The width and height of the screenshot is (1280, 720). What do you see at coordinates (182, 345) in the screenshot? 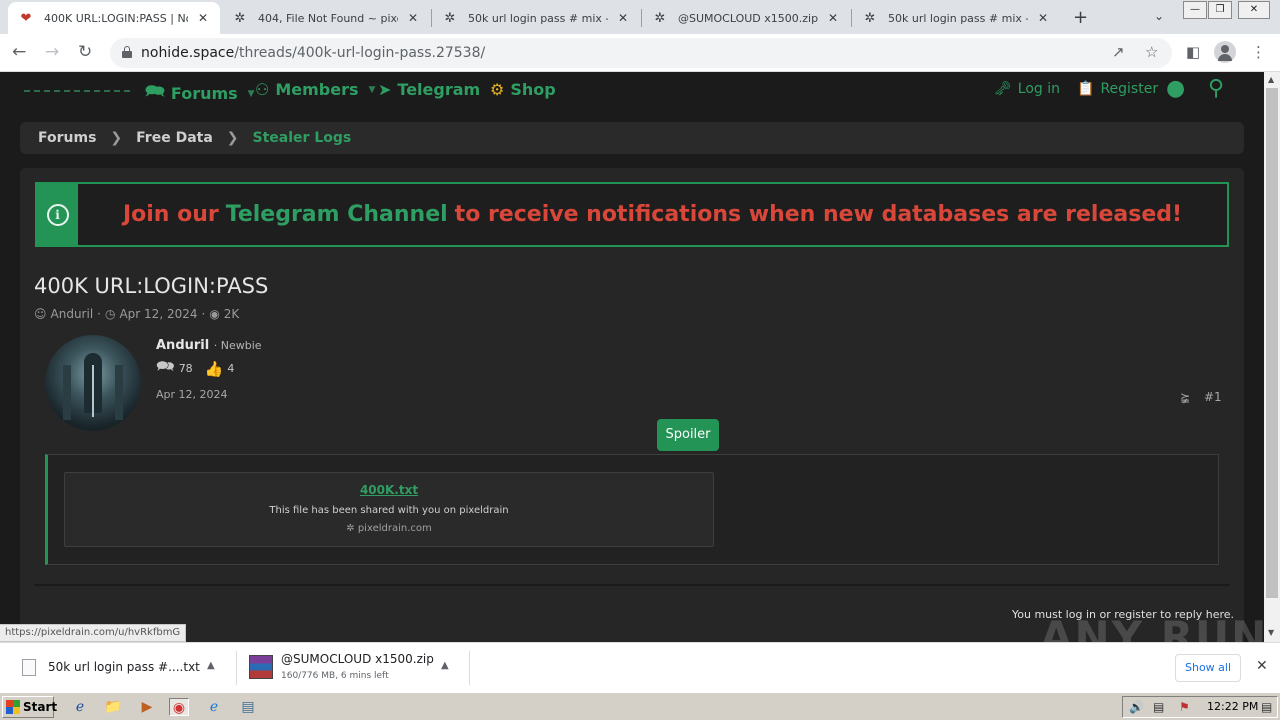
I see `username-link: Anduril` at bounding box center [182, 345].